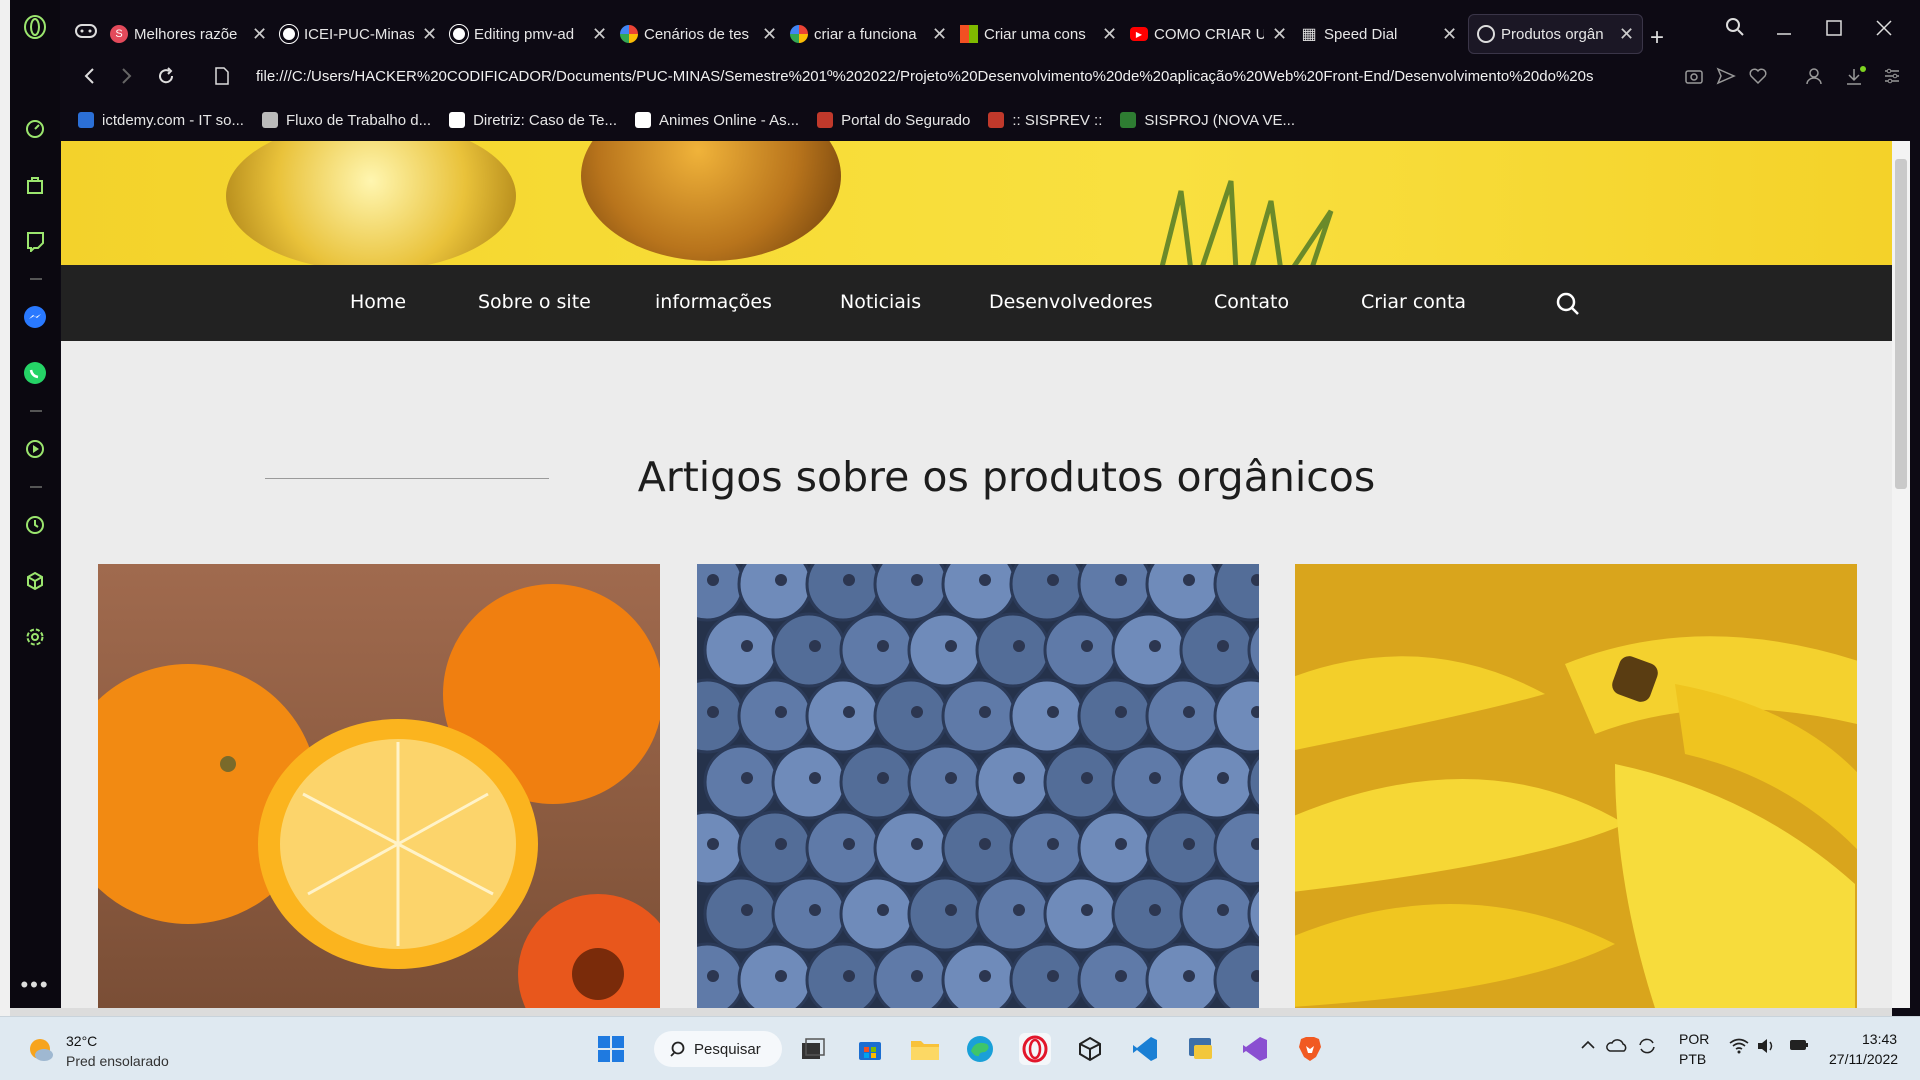 Image resolution: width=1920 pixels, height=1080 pixels. Describe the element at coordinates (1038, 34) in the screenshot. I see `tab-5: Criar uma cons ✕` at that location.